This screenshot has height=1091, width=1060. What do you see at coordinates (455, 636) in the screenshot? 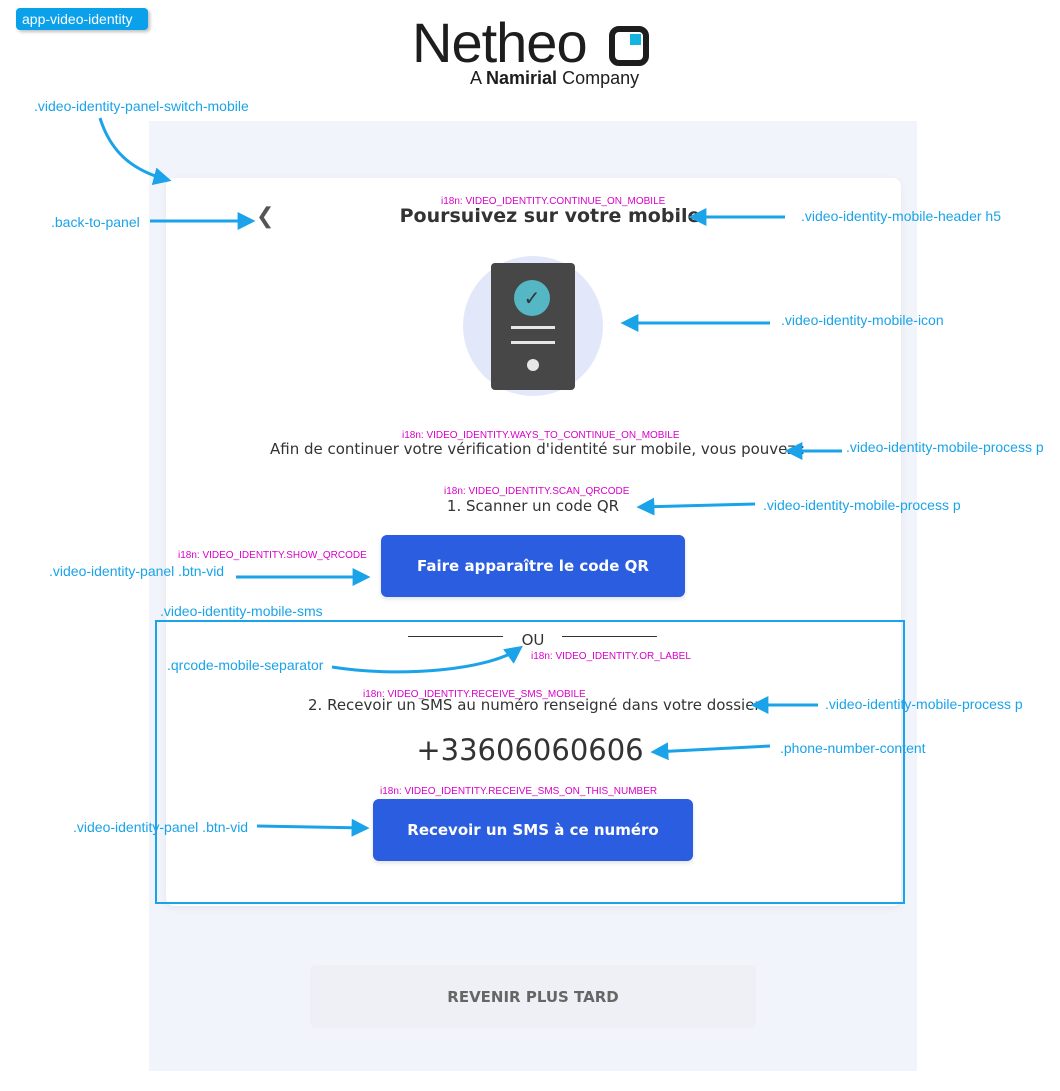
I see `separator-line-left` at bounding box center [455, 636].